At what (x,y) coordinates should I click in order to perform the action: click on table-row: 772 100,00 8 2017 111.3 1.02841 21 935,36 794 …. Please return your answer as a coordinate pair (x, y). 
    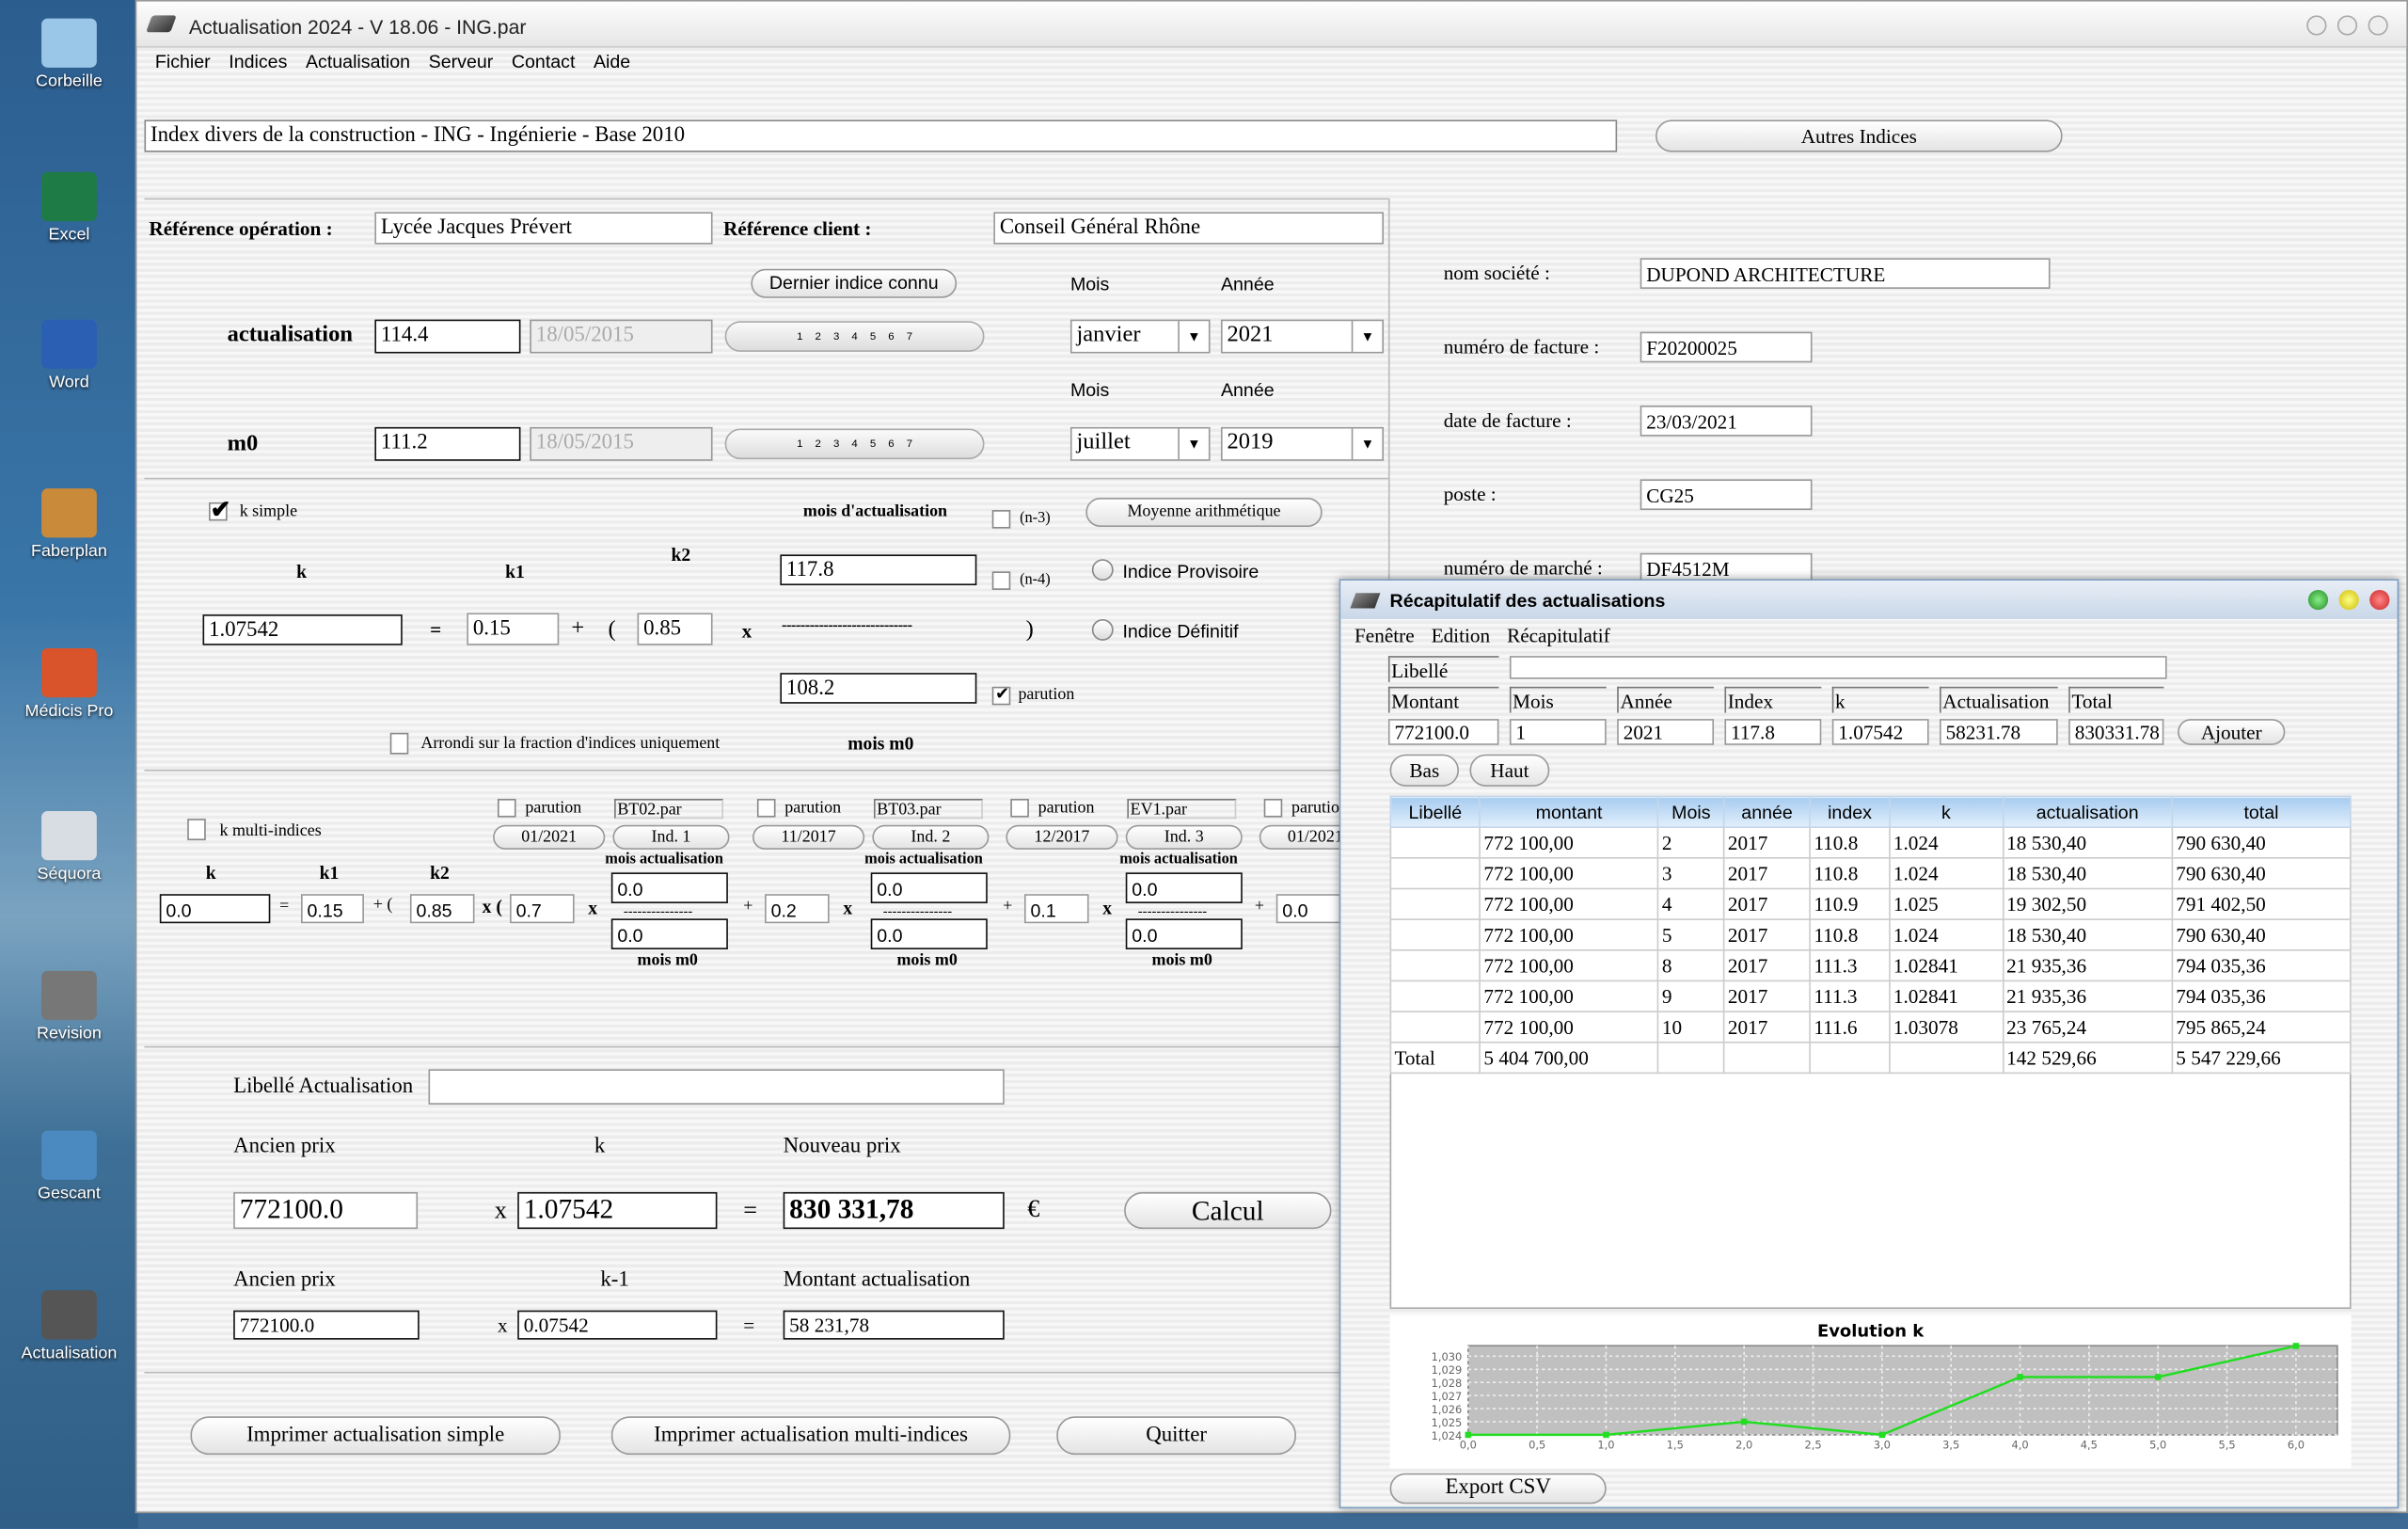
    Looking at the image, I should click on (1871, 965).